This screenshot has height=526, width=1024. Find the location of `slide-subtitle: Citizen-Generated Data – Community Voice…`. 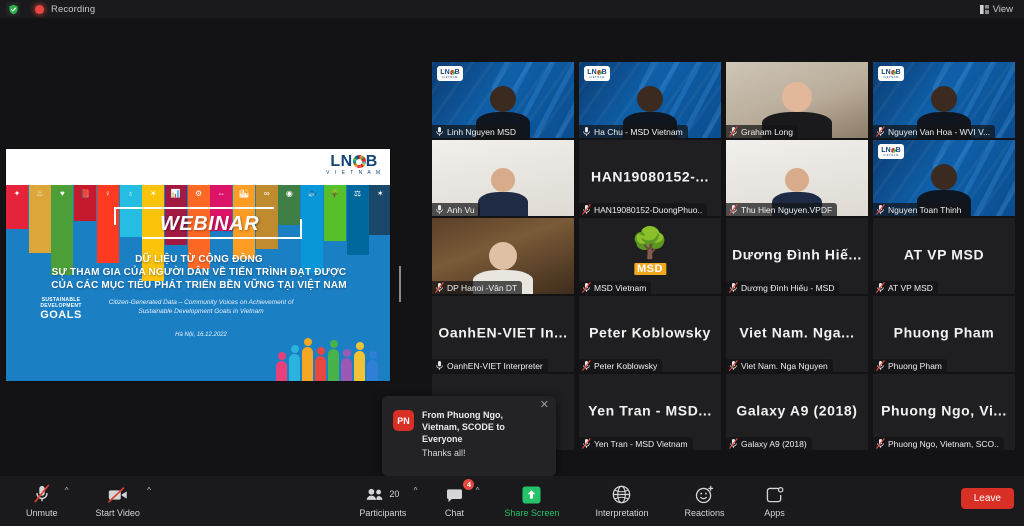

slide-subtitle: Citizen-Generated Data – Community Voice… is located at coordinates (201, 307).